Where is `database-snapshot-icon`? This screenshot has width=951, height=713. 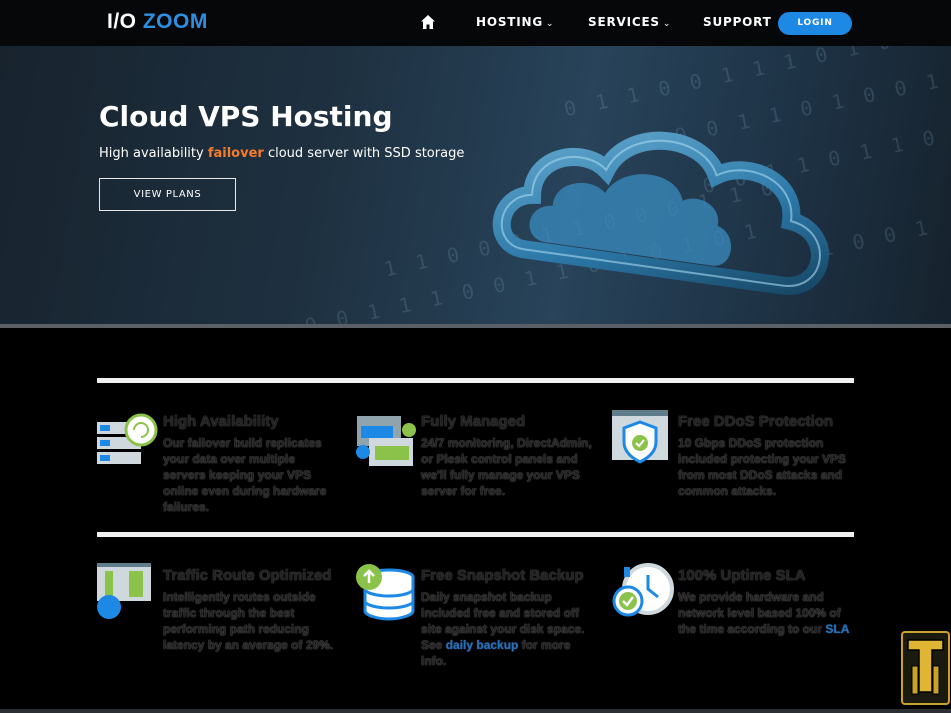
database-snapshot-icon is located at coordinates (385, 592).